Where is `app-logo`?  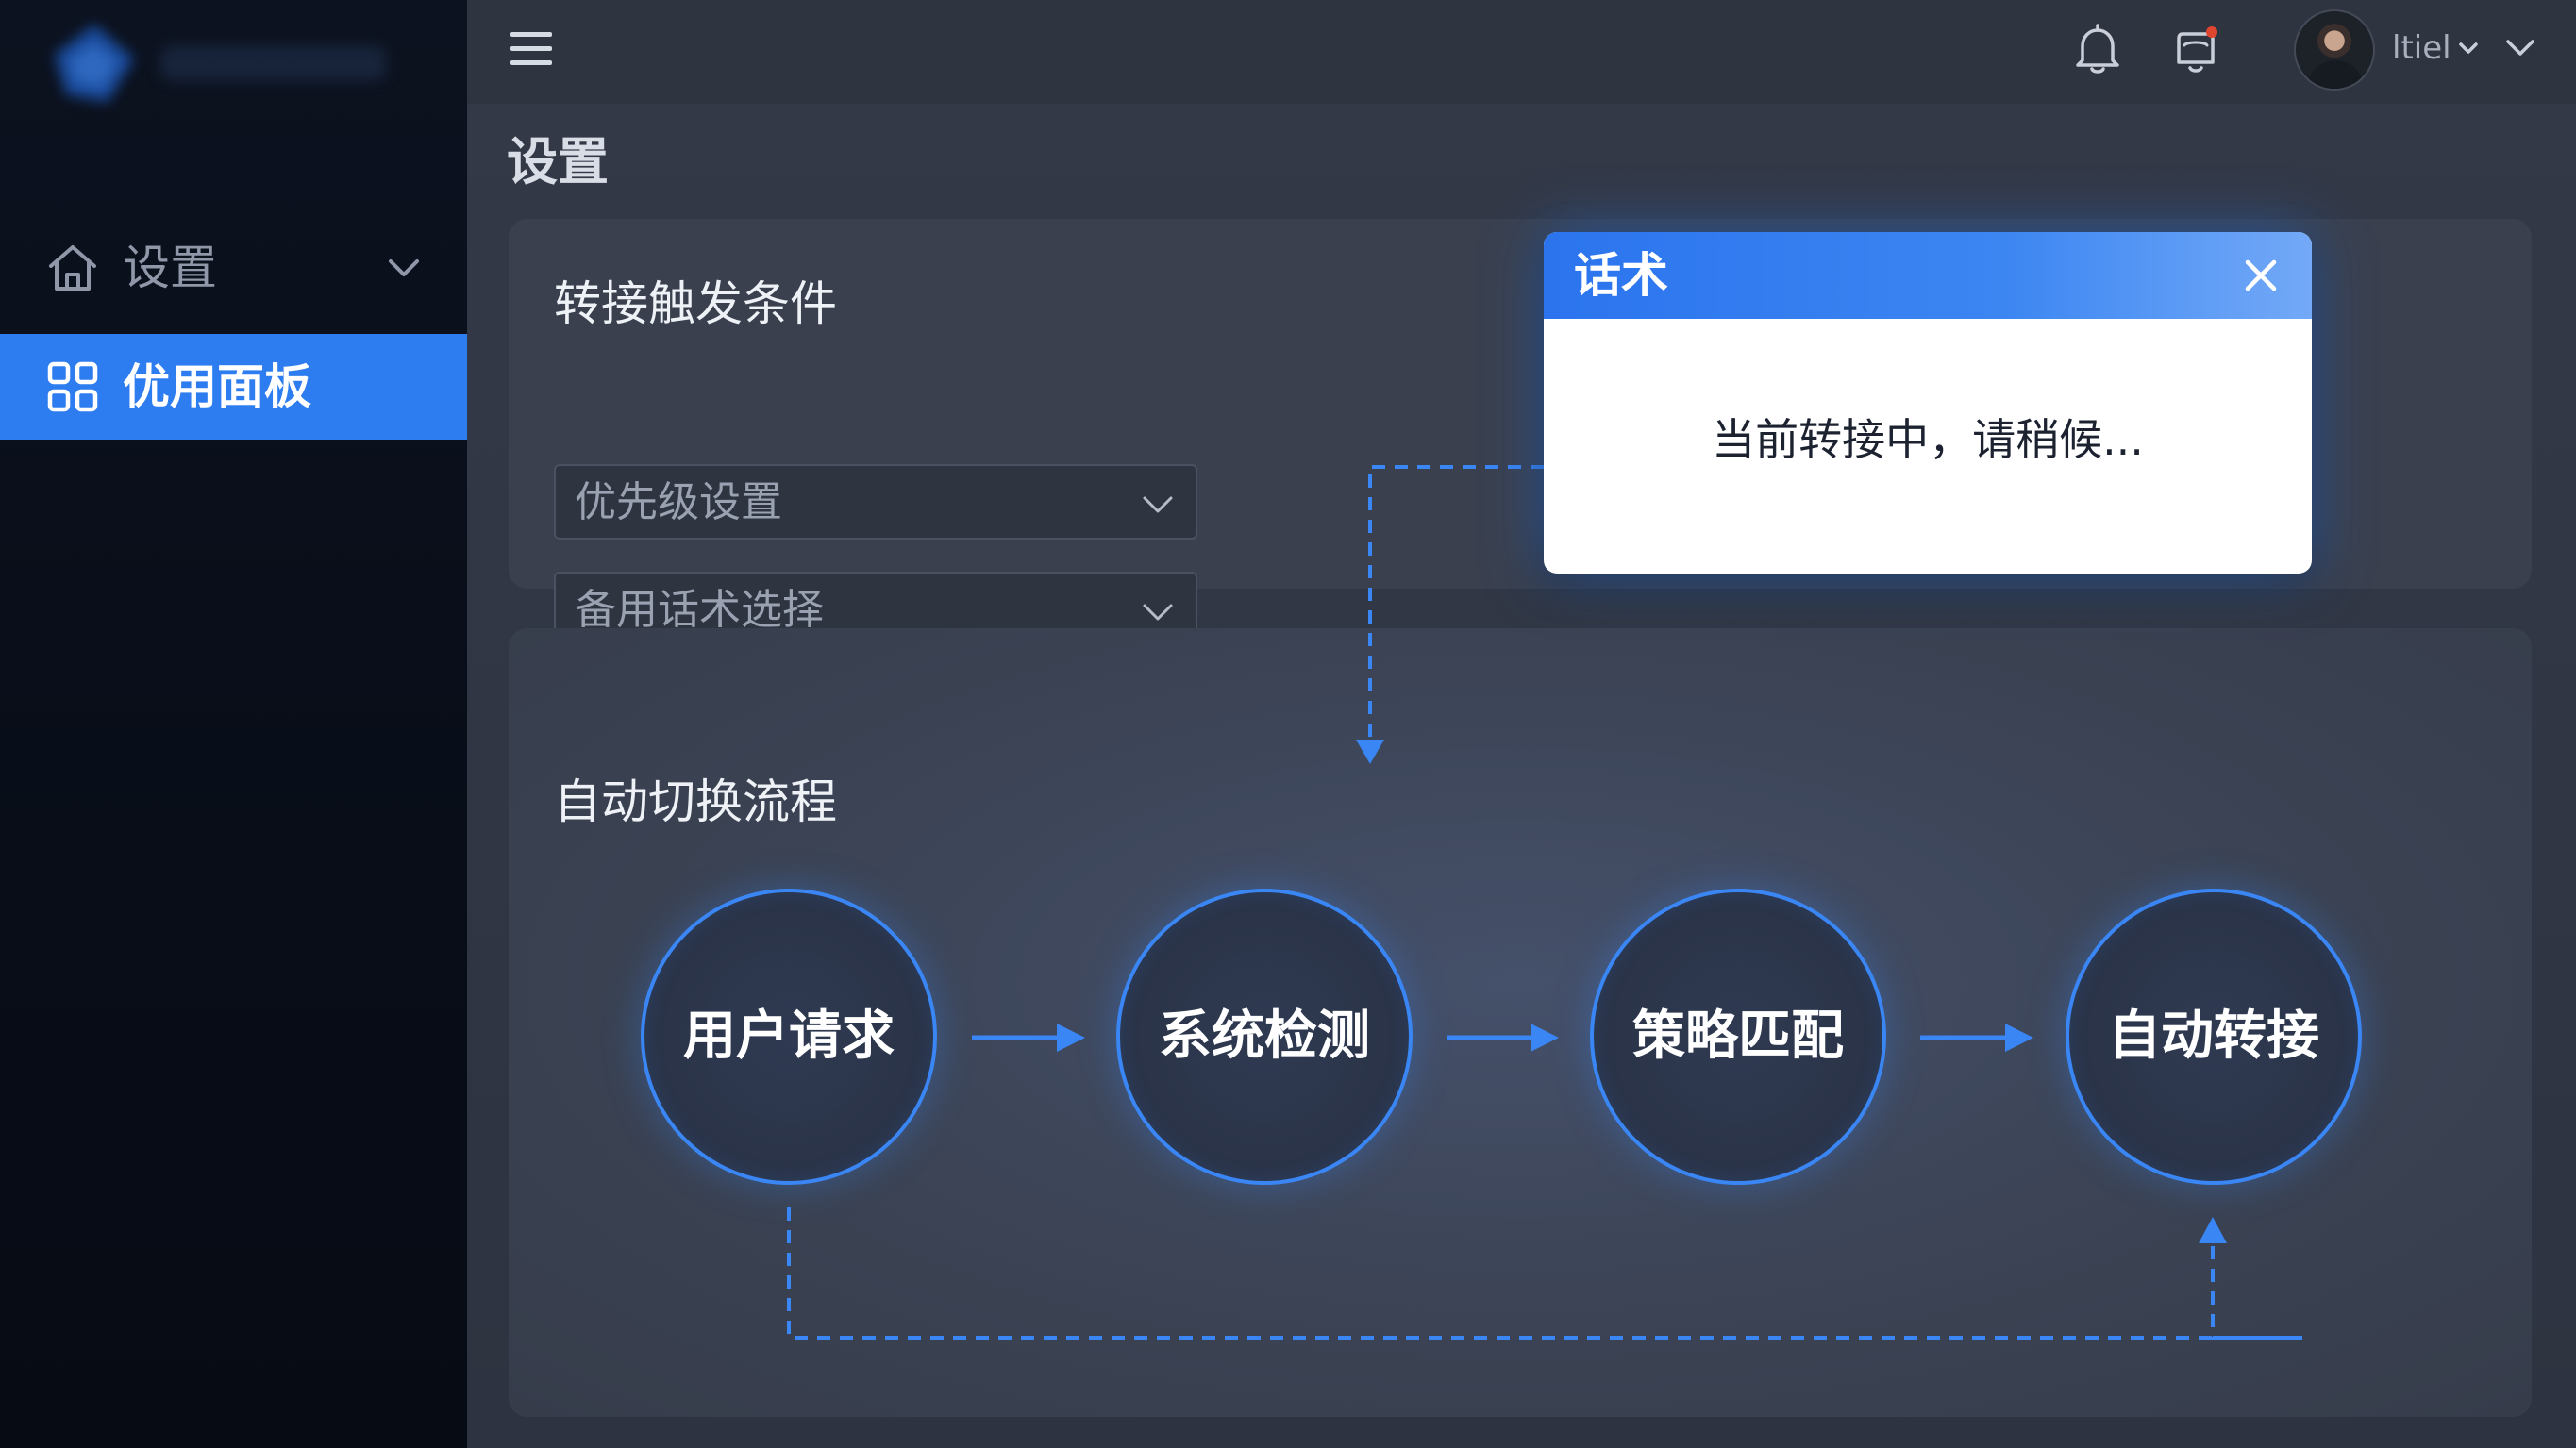 app-logo is located at coordinates (233, 60).